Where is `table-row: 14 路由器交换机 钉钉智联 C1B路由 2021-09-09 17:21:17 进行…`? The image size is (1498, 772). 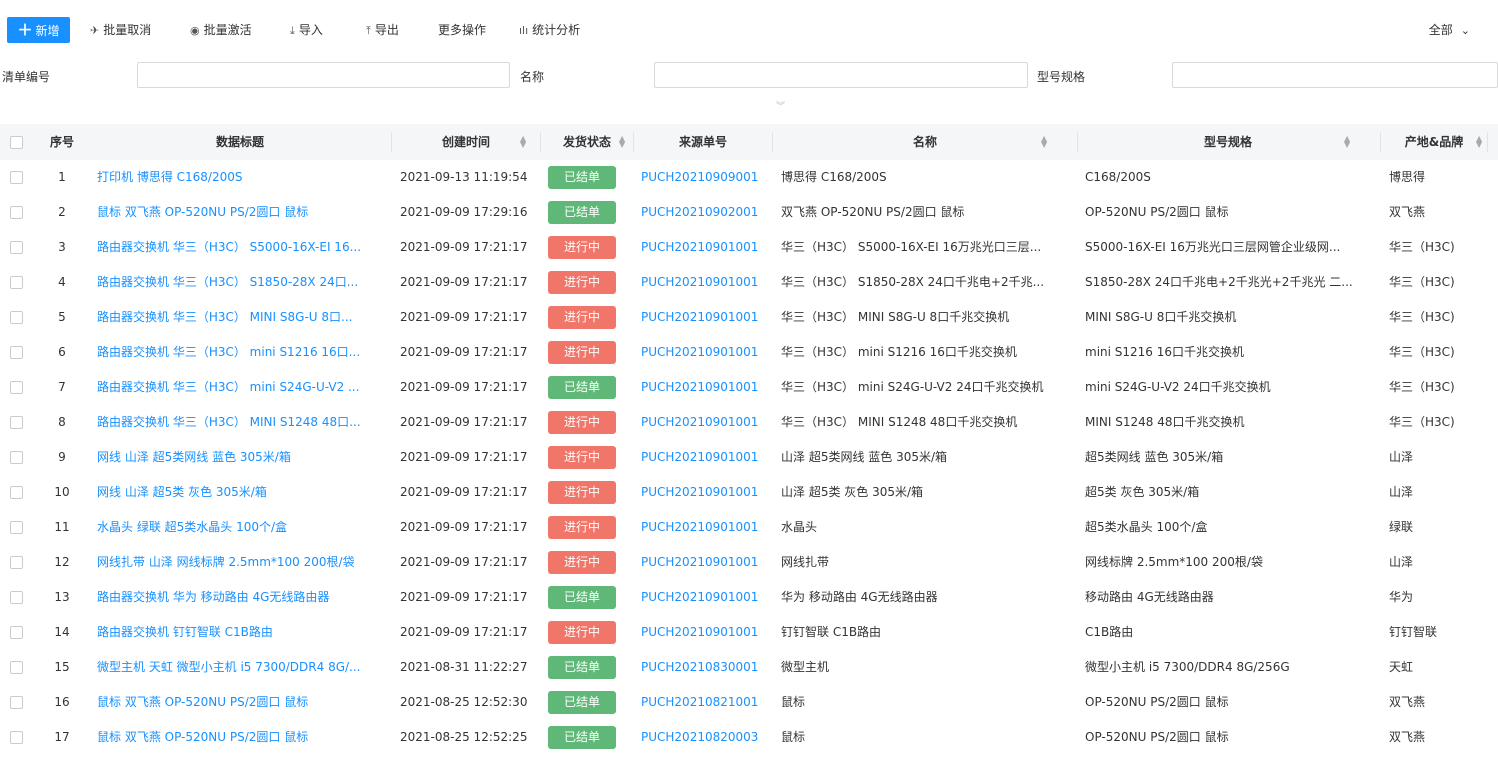 table-row: 14 路由器交换机 钉钉智联 C1B路由 2021-09-09 17:21:17 进行… is located at coordinates (749, 632).